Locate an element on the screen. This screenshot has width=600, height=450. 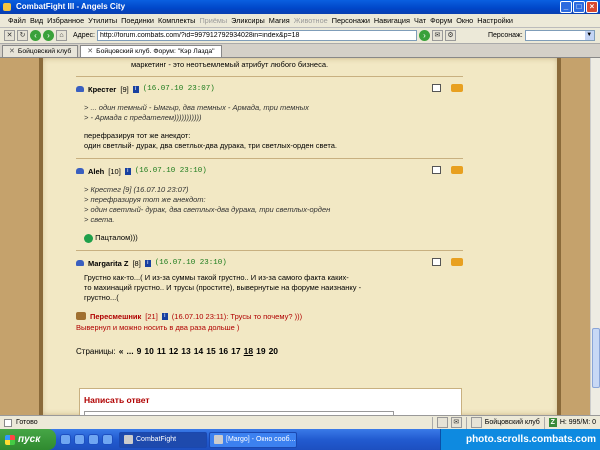
page-link: 14 is located at coordinates (198, 351).